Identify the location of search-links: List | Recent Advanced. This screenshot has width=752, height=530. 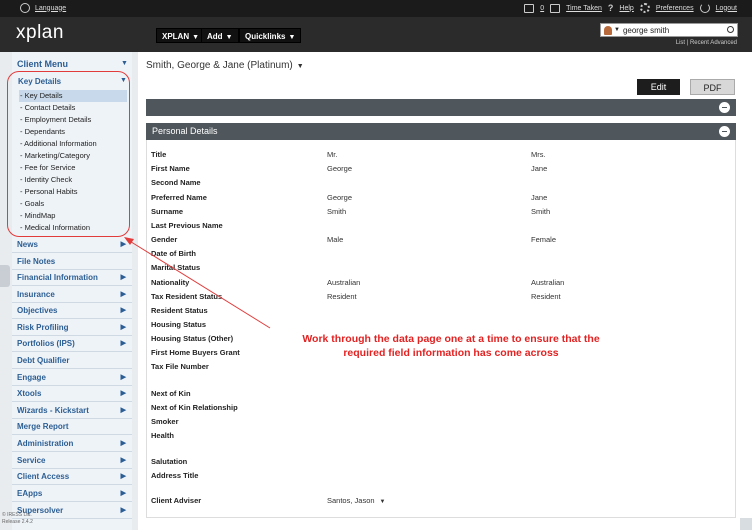
(706, 43).